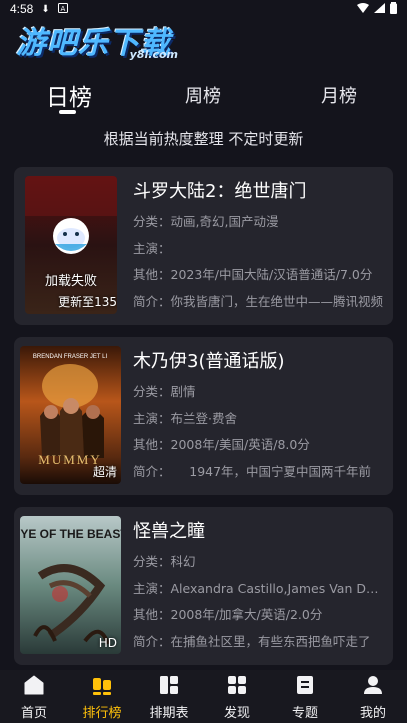  What do you see at coordinates (252, 471) in the screenshot?
I see `card-intro: 简介： 1947年，中国宁夏中国两千年前` at bounding box center [252, 471].